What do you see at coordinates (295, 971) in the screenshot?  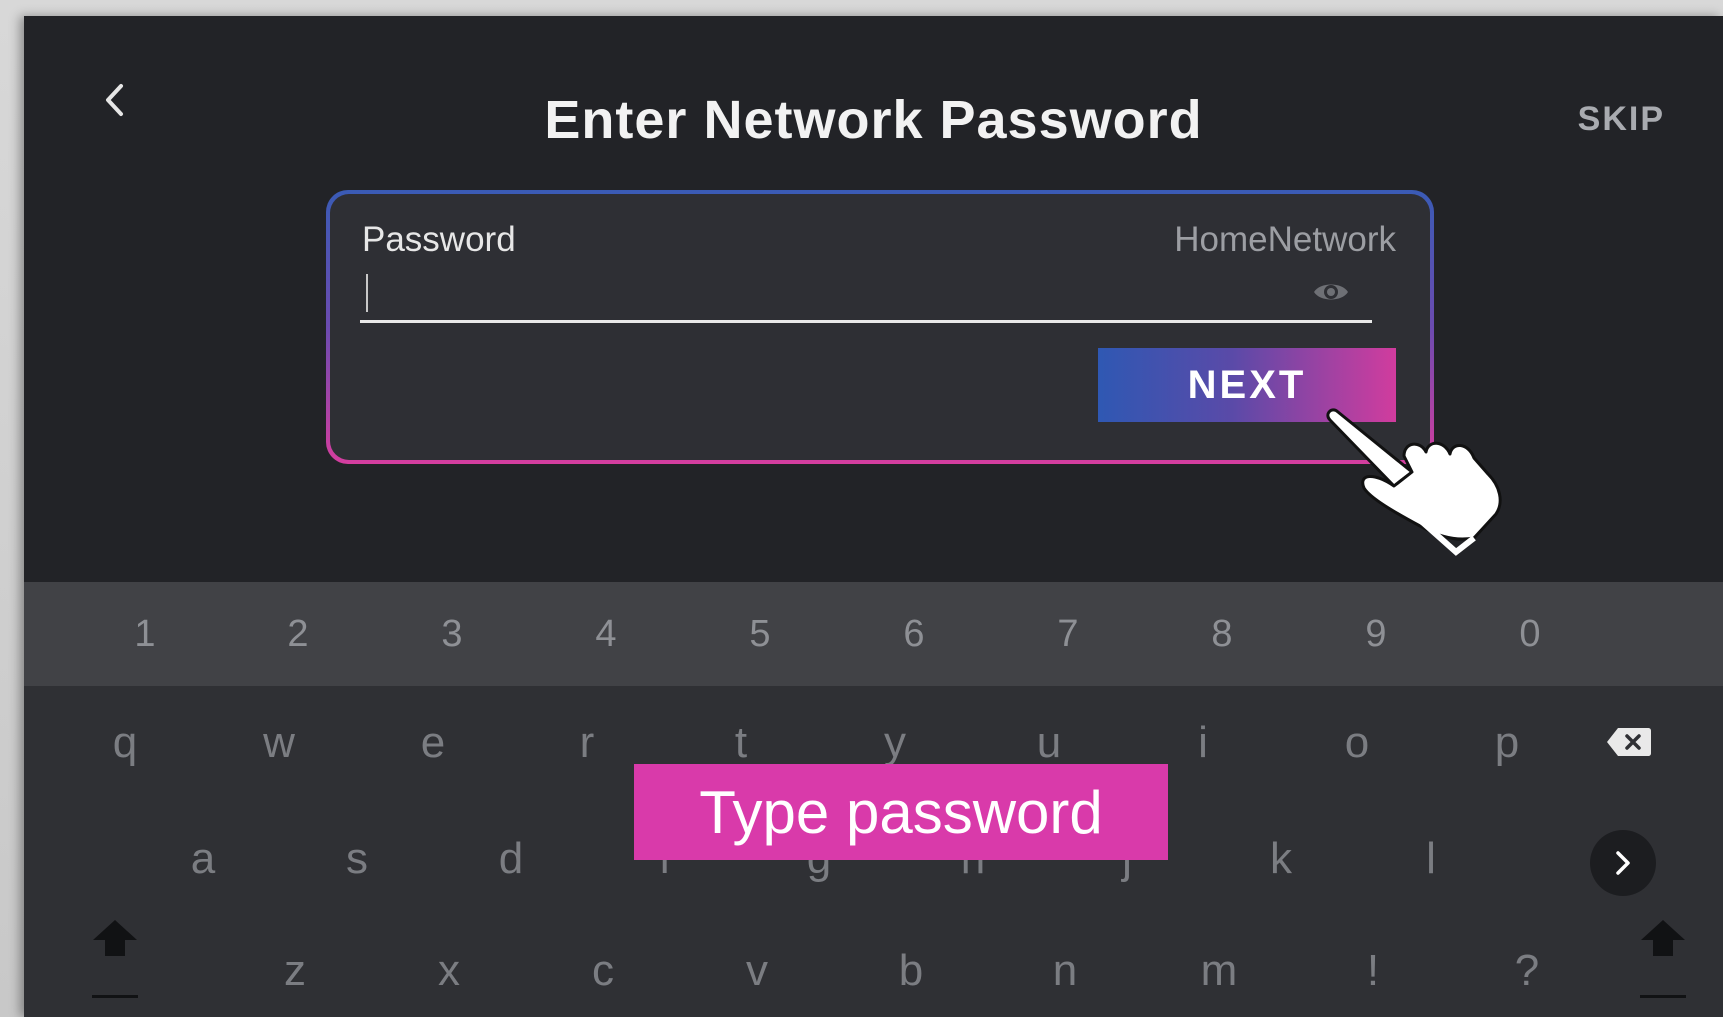 I see `key-z: z` at bounding box center [295, 971].